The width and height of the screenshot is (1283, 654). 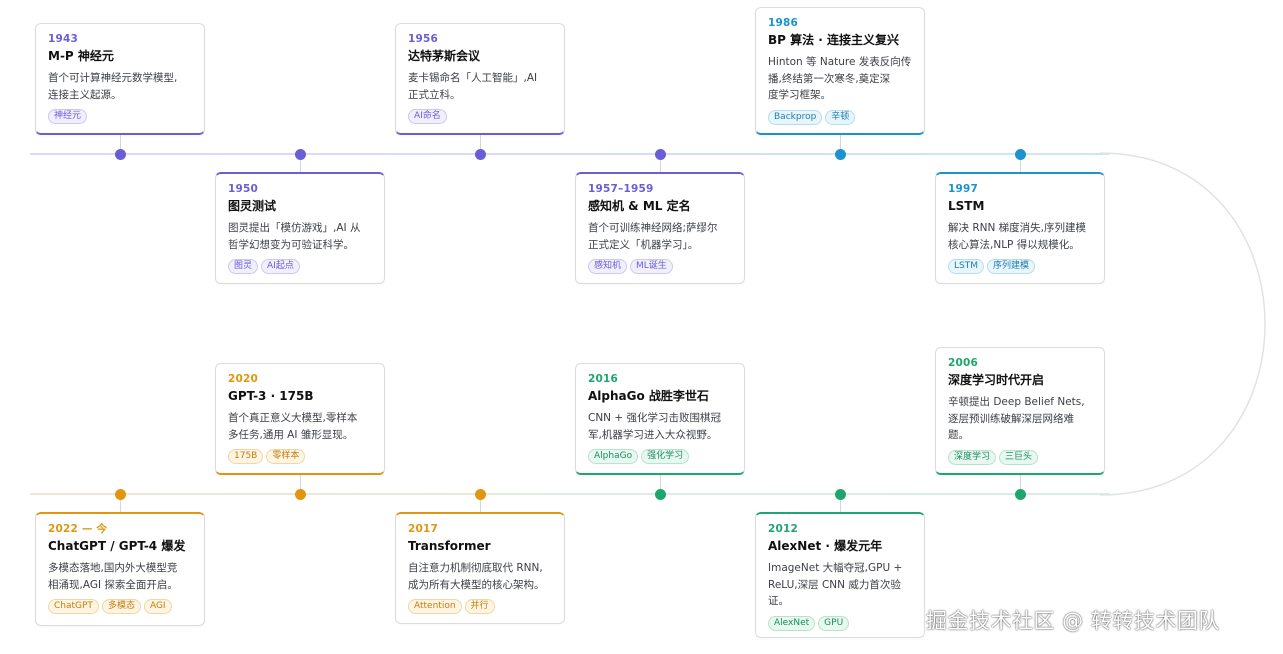 I want to click on event-card-1943: 1943 M-P 神经元 首个可计算神经元数学模型, 连接主义起源。 神经元, so click(x=120, y=79).